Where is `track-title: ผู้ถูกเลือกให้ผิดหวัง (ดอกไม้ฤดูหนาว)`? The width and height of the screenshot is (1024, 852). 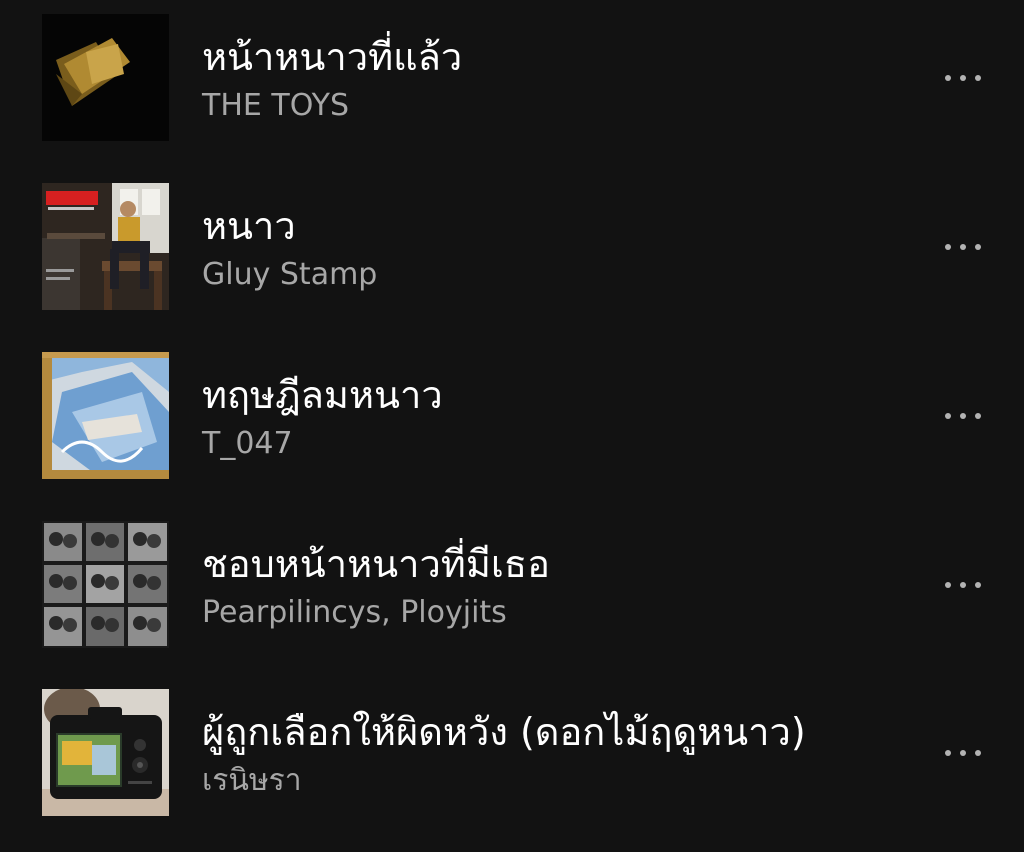 track-title: ผู้ถูกเลือกให้ผิดหวัง (ดอกไม้ฤดูหนาว) is located at coordinates (504, 732).